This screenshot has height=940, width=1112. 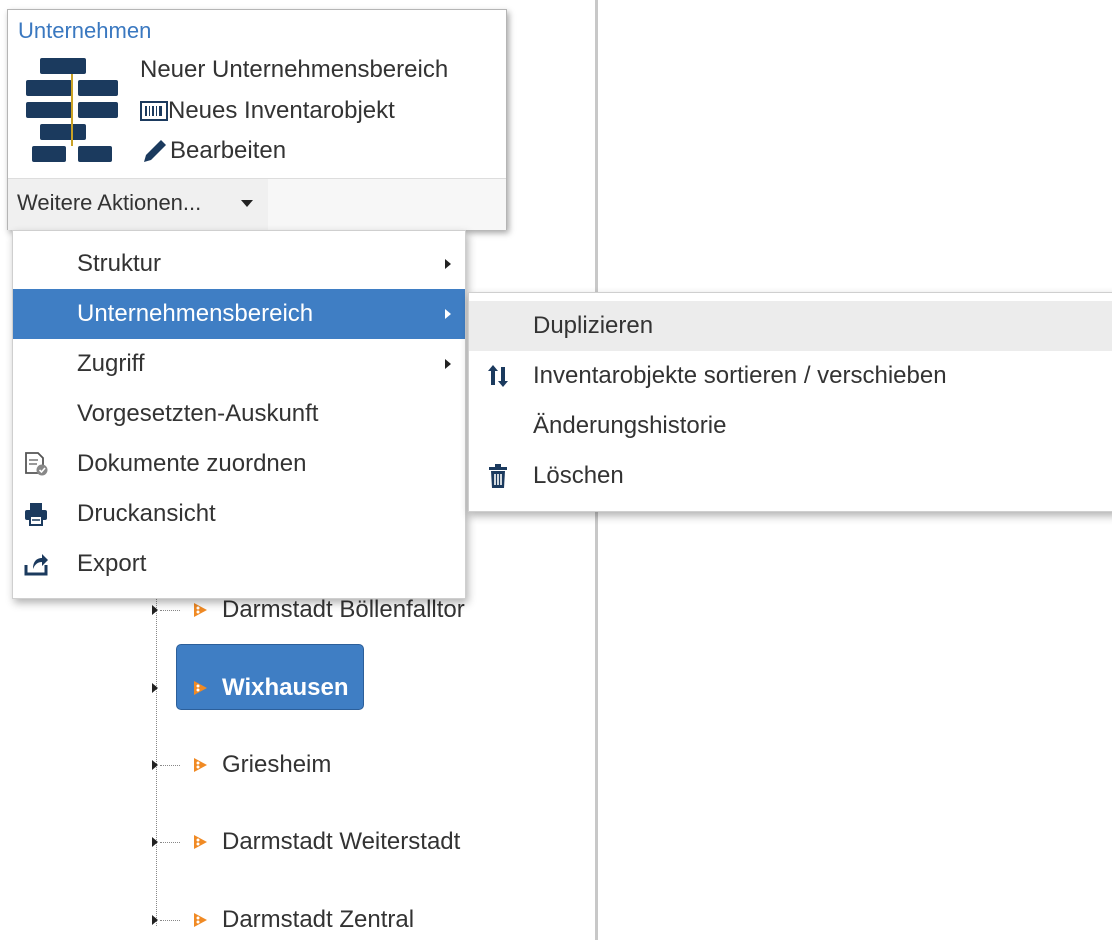 What do you see at coordinates (195, 314) in the screenshot?
I see `menu-item-label: Unternehmensbereich` at bounding box center [195, 314].